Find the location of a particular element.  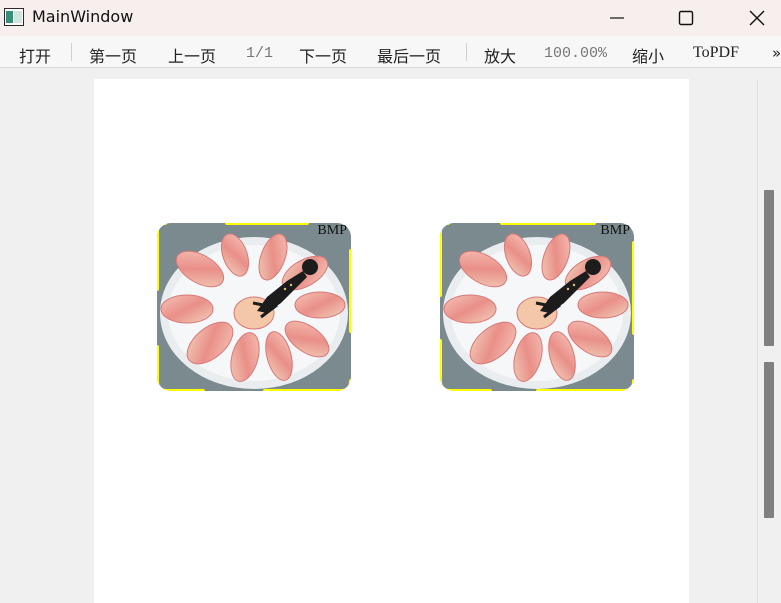

to-pdf-button: ToPDF is located at coordinates (716, 53).